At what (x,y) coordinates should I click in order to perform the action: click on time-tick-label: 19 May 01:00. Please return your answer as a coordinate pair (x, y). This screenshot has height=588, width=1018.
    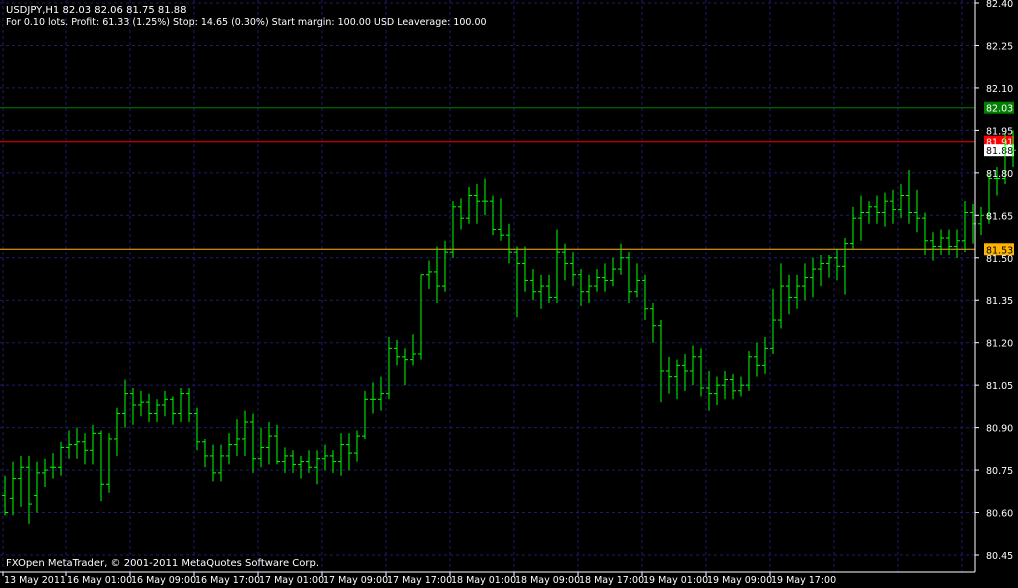
    Looking at the image, I should click on (675, 580).